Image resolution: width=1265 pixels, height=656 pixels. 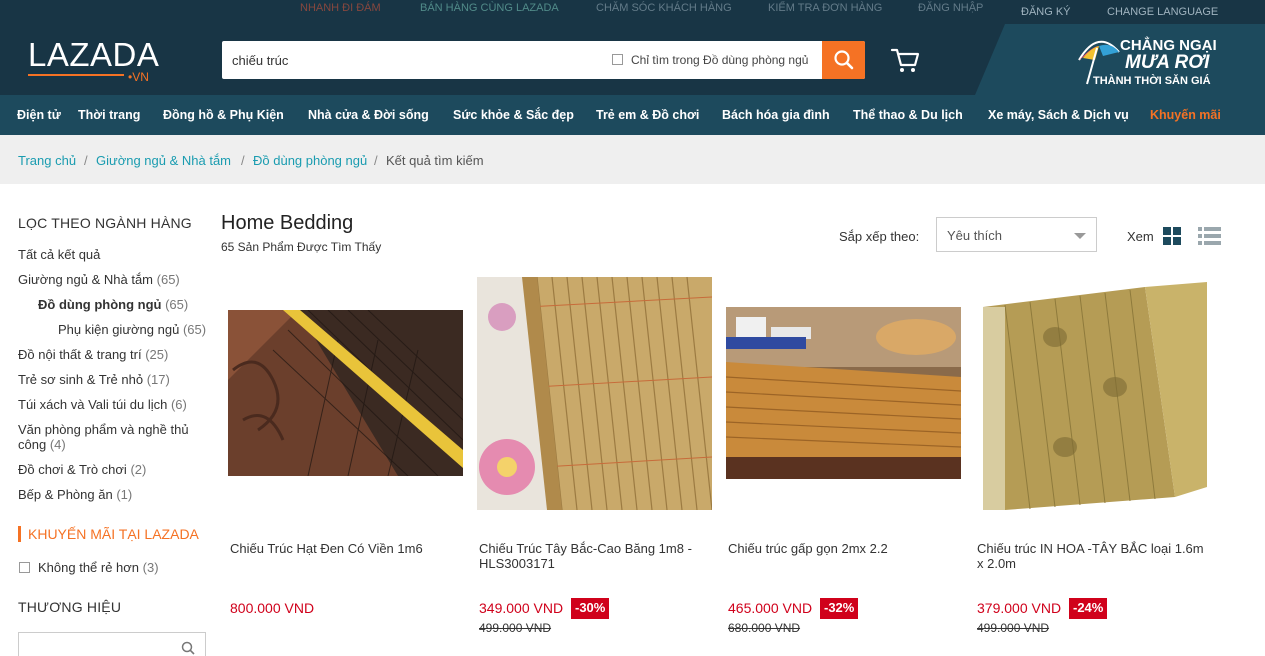 What do you see at coordinates (310, 160) in the screenshot?
I see `breadcrumb-bedroom: Đồ dùng phòng ngủ` at bounding box center [310, 160].